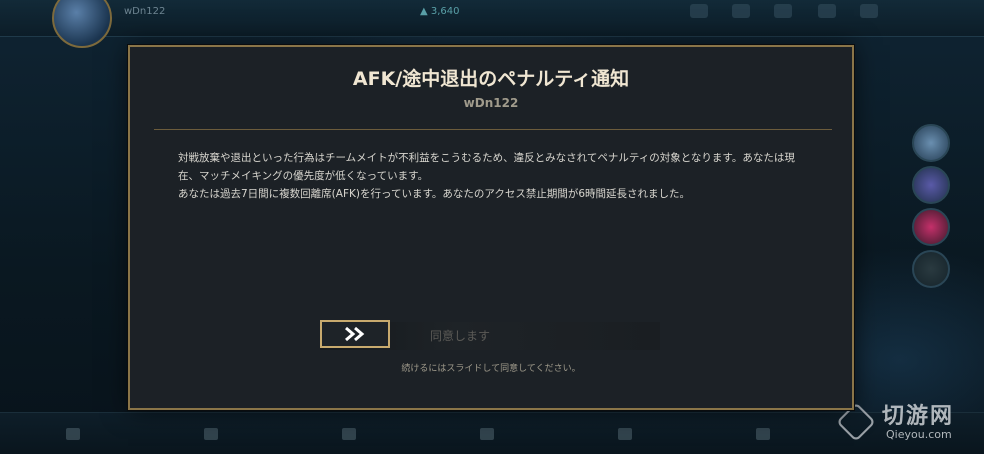 This screenshot has height=454, width=984. Describe the element at coordinates (440, 11) in the screenshot. I see `currency-display: ▲ 3,640` at that location.